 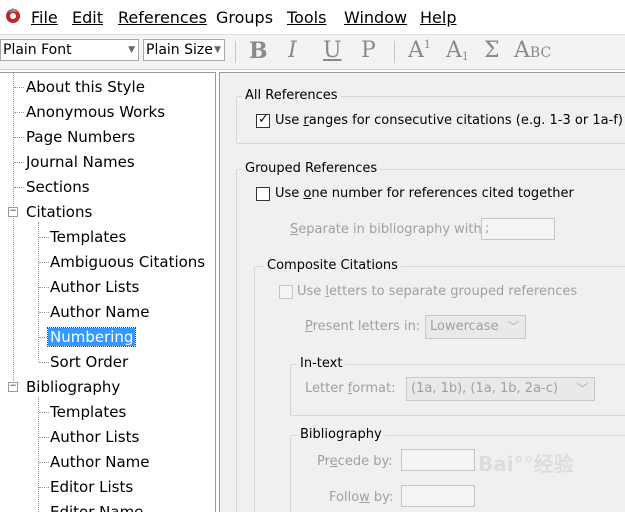 What do you see at coordinates (80, 162) in the screenshot?
I see `tree-item-journal-names: Journal Names` at bounding box center [80, 162].